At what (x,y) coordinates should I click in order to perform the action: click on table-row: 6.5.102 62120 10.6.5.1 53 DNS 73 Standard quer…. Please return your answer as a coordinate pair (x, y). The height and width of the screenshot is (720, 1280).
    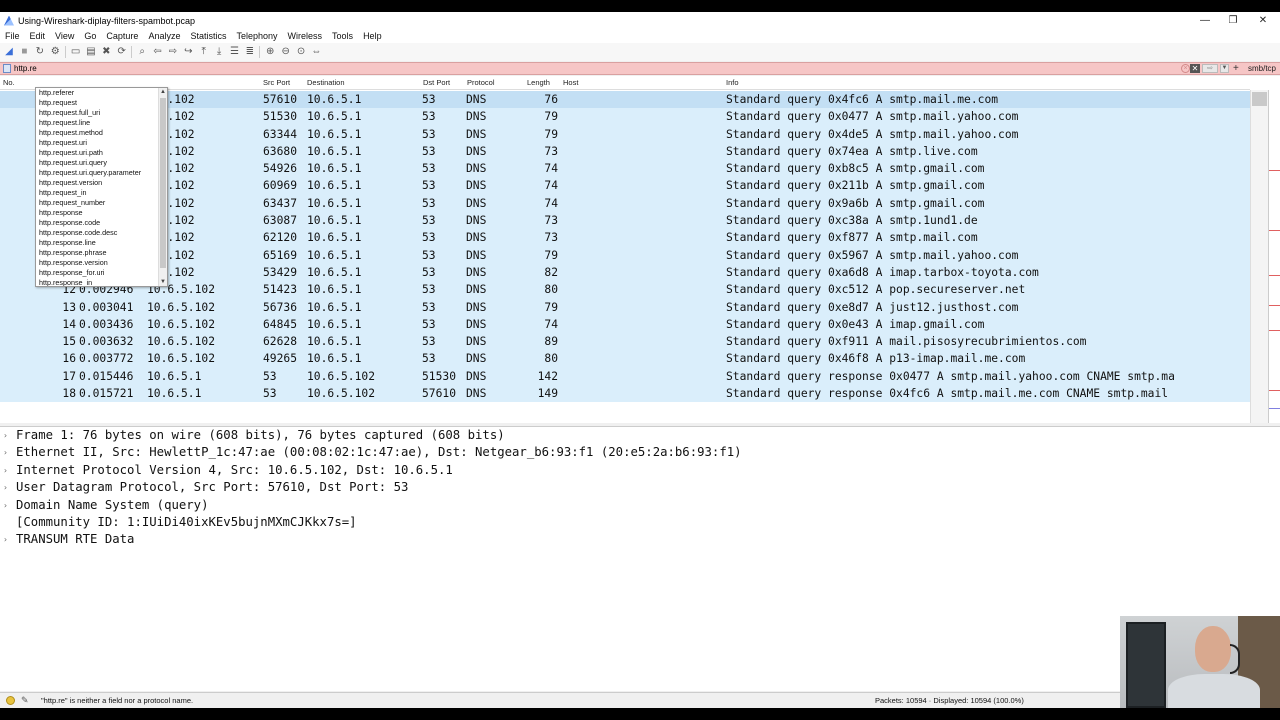
    Looking at the image, I should click on (625, 238).